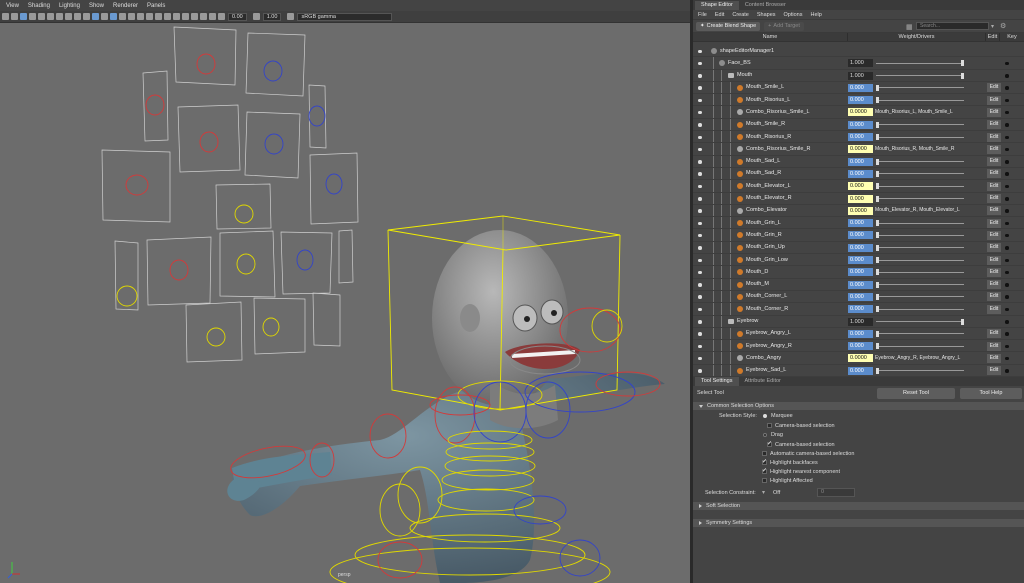 This screenshot has width=1024, height=583. What do you see at coordinates (212, 16) in the screenshot?
I see `xray-active-icon` at bounding box center [212, 16].